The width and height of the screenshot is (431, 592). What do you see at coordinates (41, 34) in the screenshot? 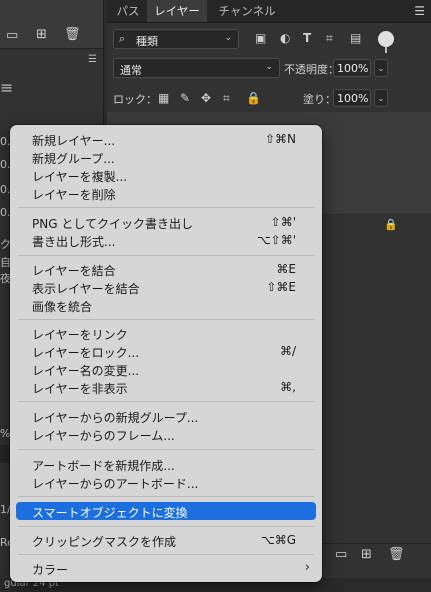
I see `add-icon: ⊞` at bounding box center [41, 34].